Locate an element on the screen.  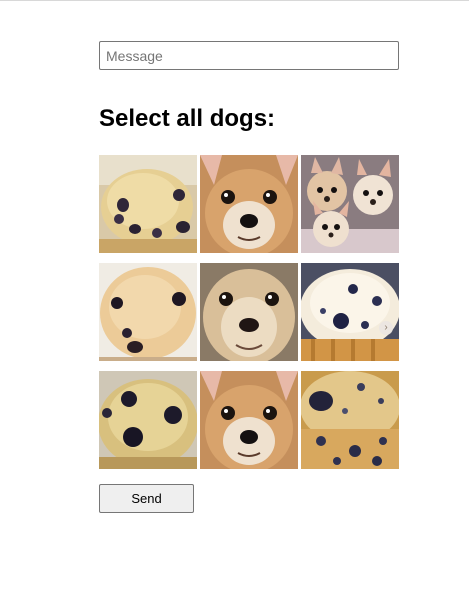
grid-tile-6-muffin: › is located at coordinates (350, 312).